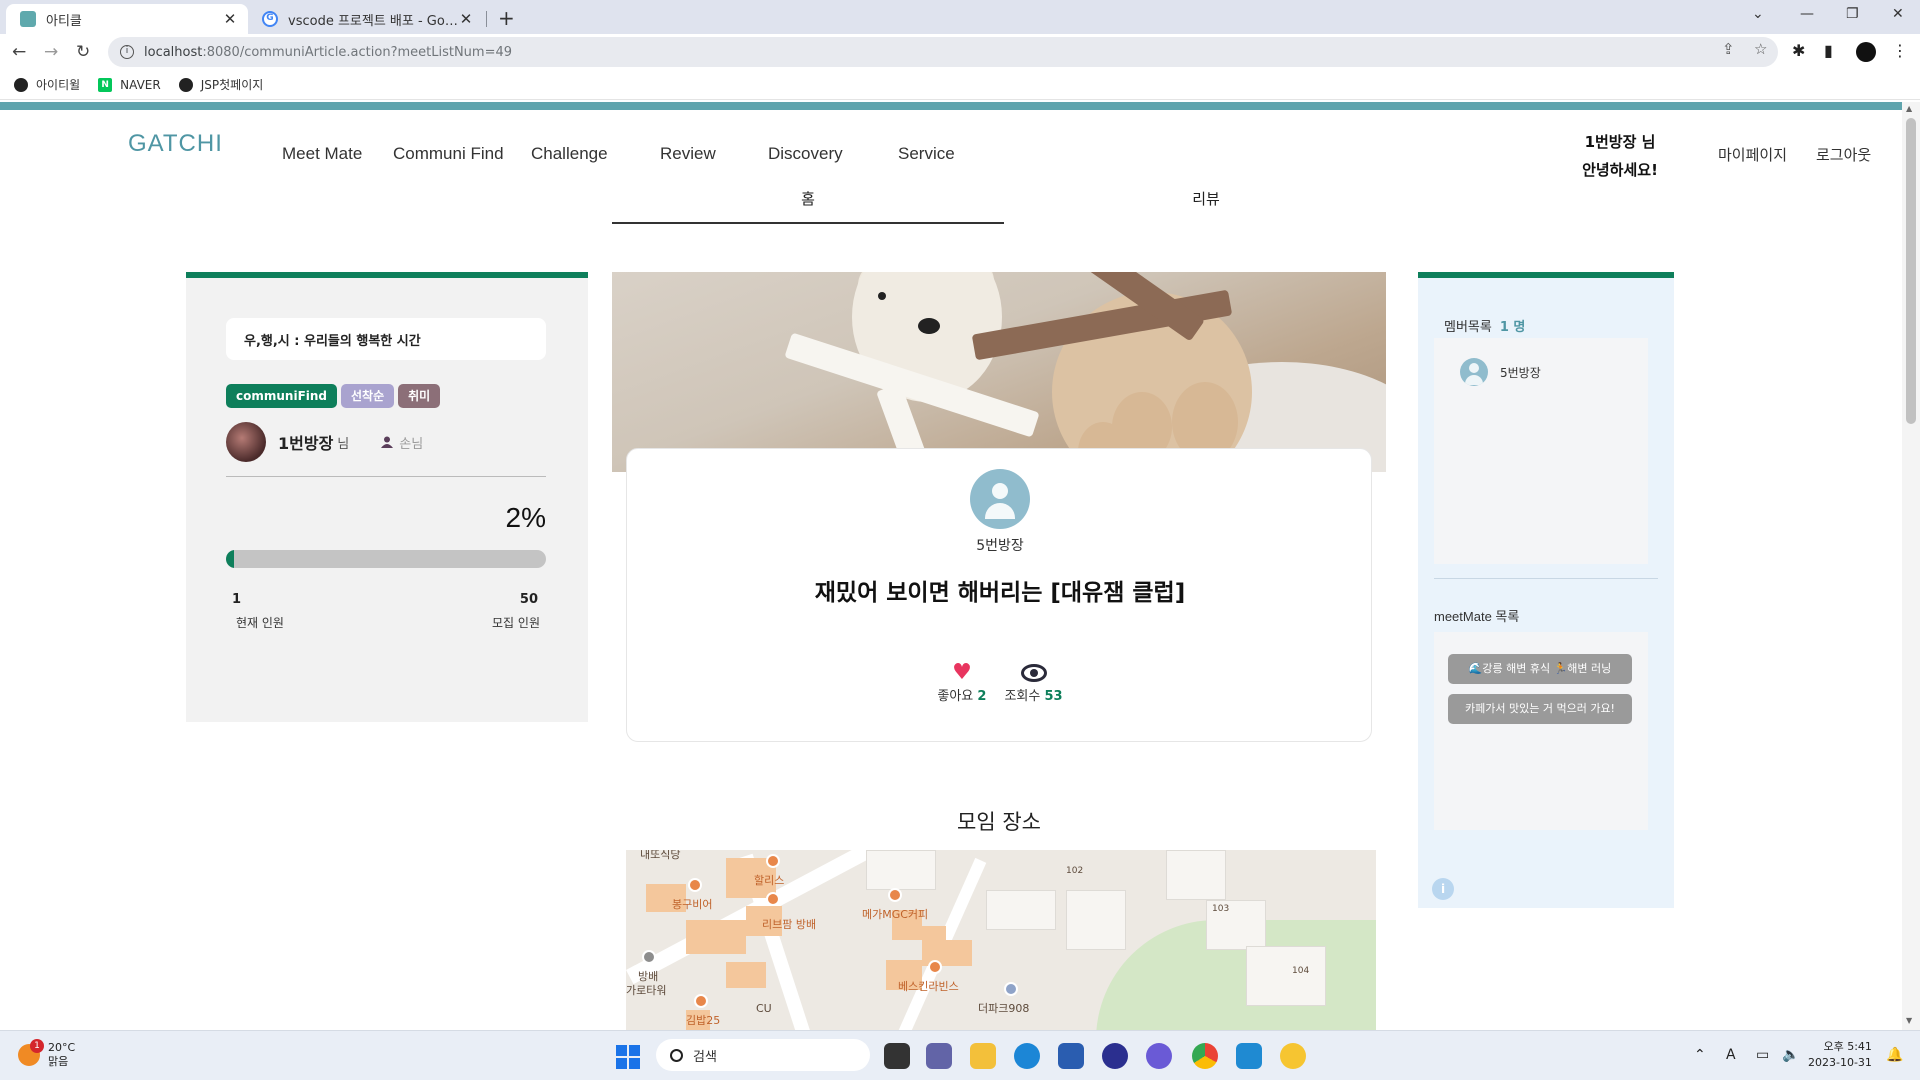 The width and height of the screenshot is (1920, 1080). I want to click on bookmark-naver: N NAVER, so click(129, 84).